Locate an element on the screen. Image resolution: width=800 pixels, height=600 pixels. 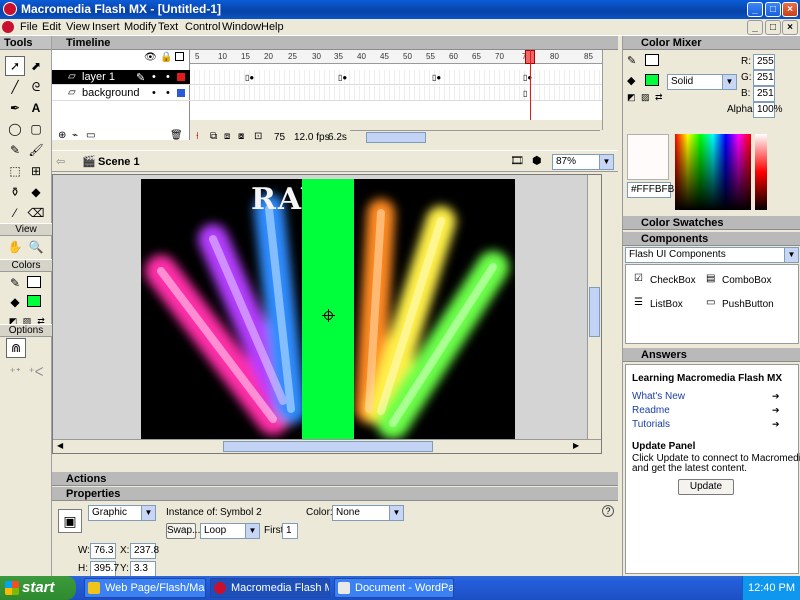
eraser-tool-icon: ⌫ is located at coordinates (36, 213).